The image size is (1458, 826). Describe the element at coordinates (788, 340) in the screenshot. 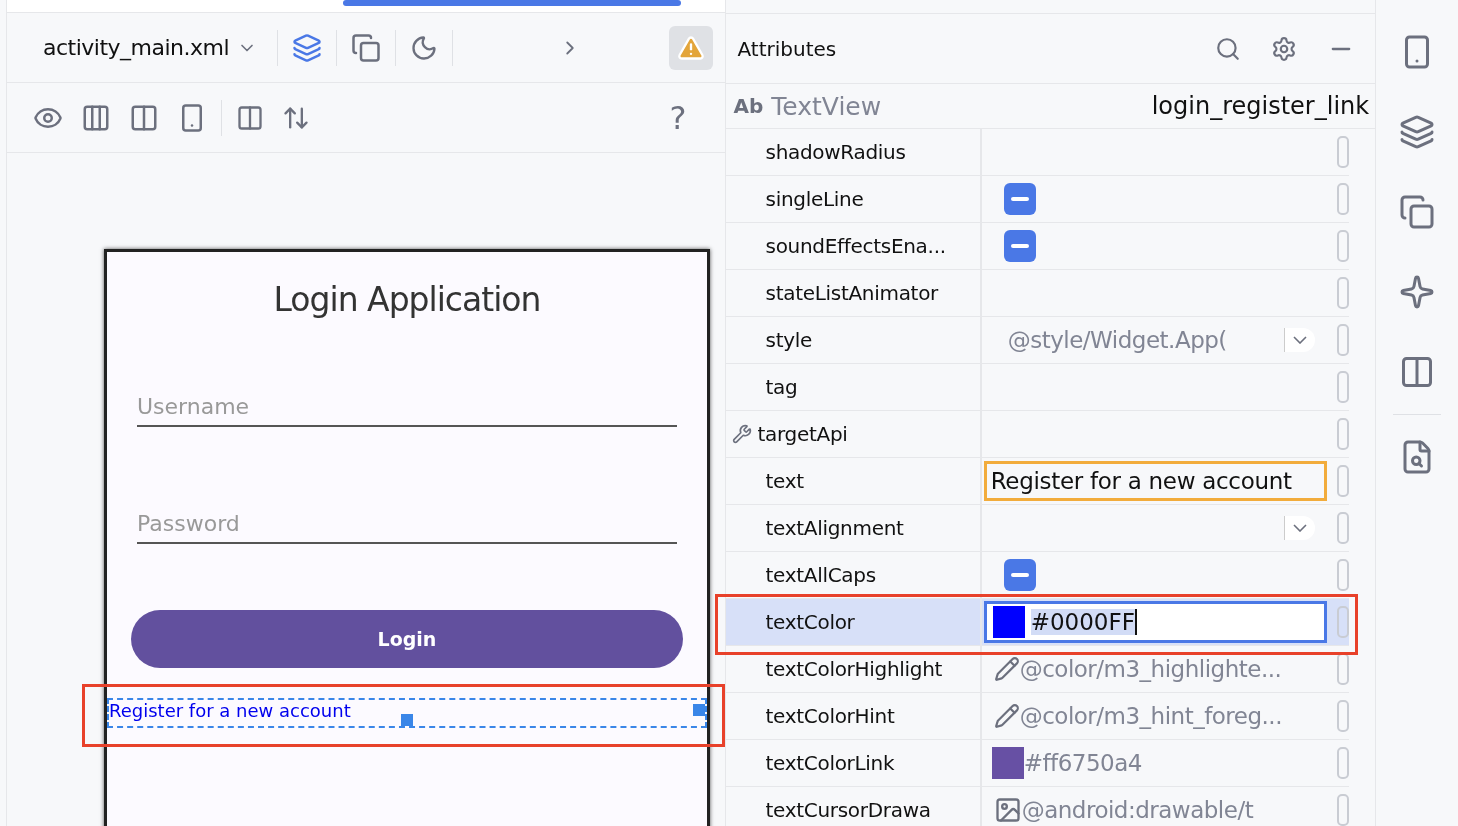

I see `attribute-name: style` at that location.